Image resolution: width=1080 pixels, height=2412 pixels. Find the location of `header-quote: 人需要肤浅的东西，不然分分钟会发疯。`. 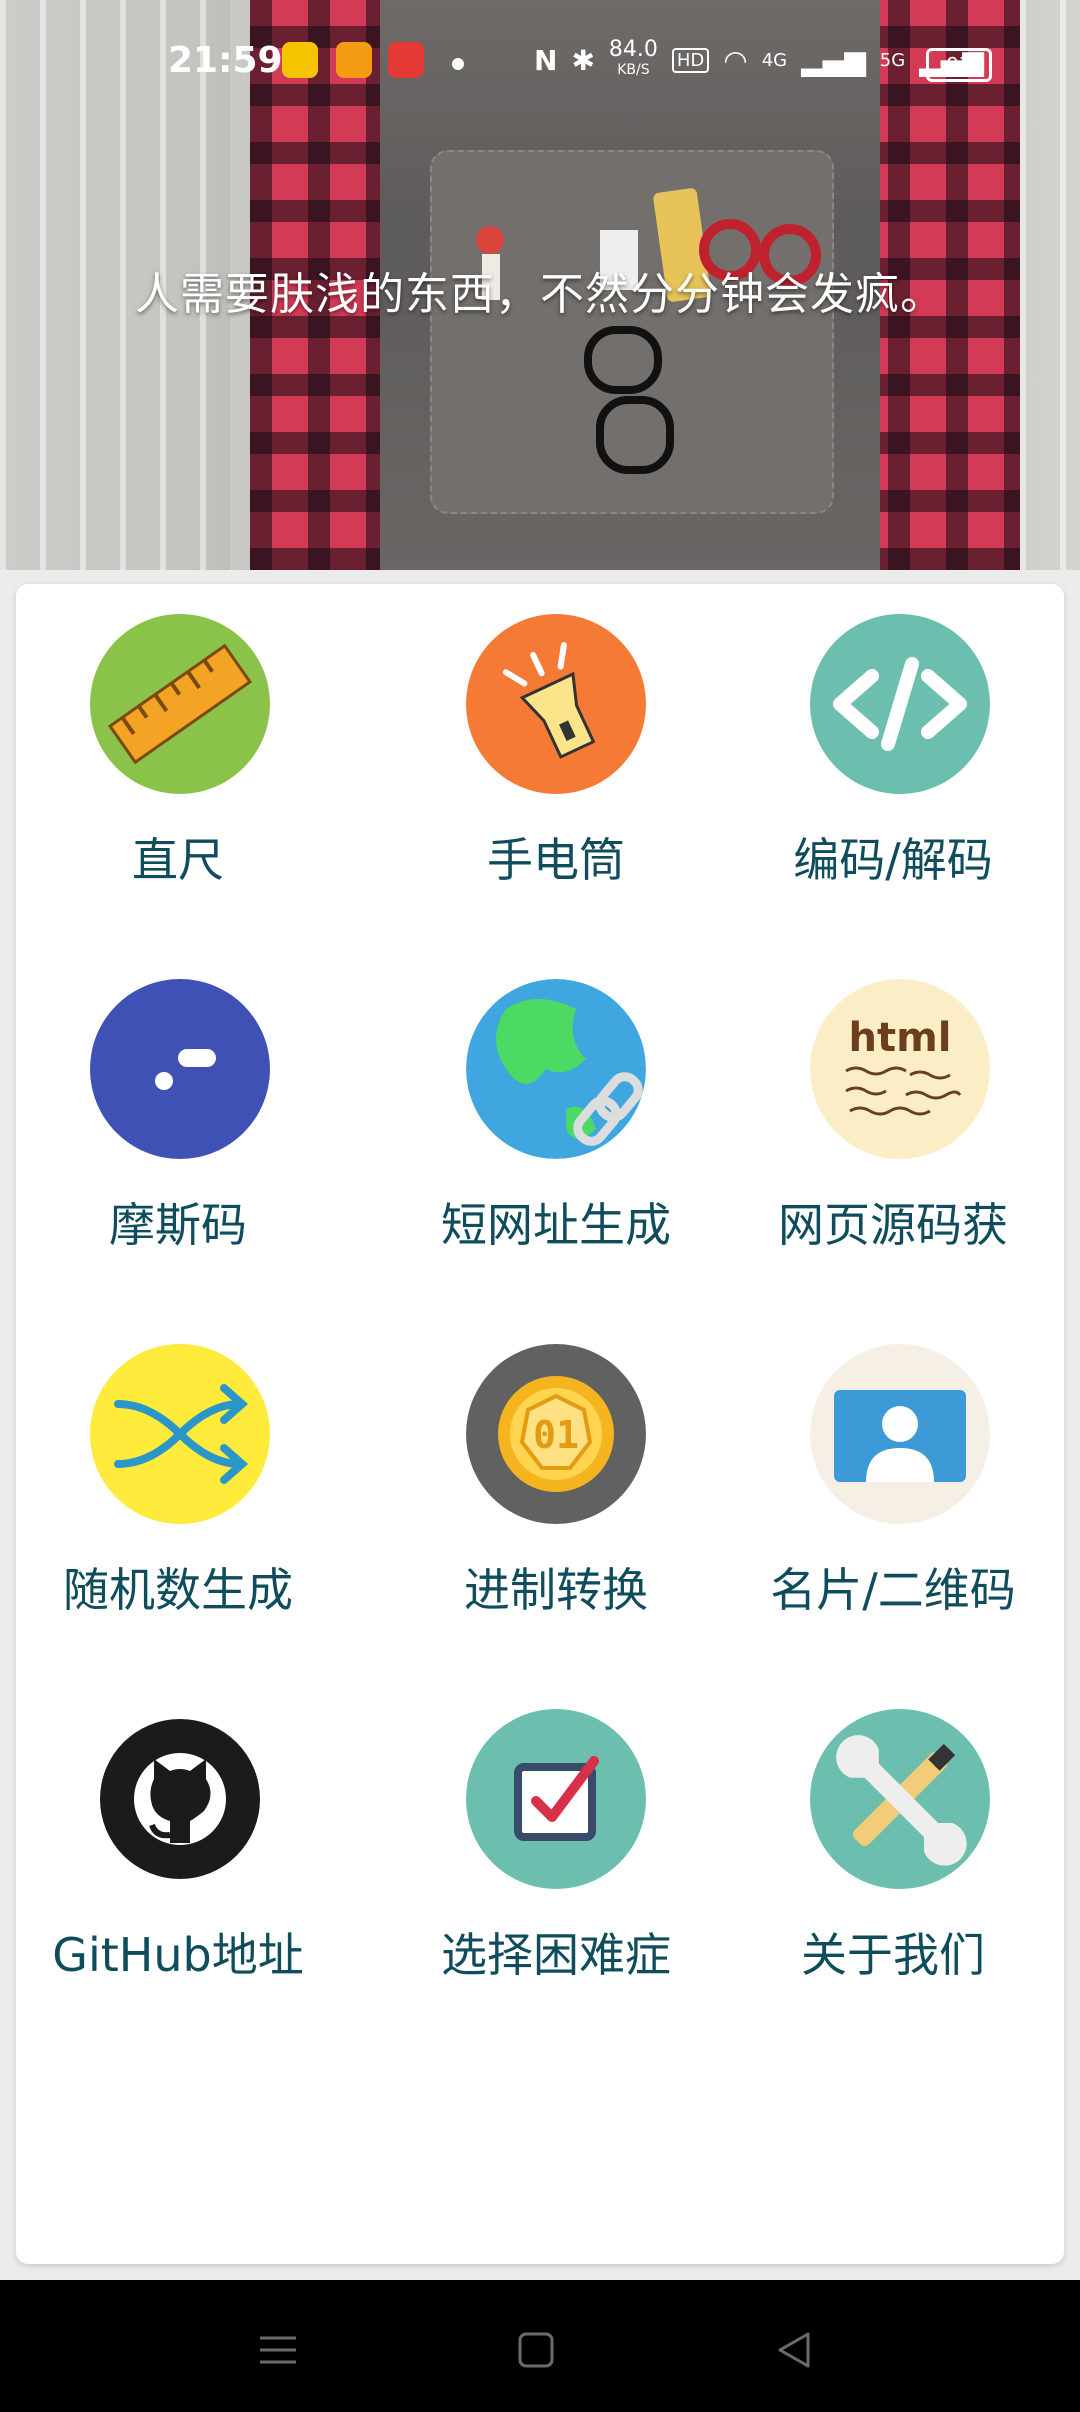

header-quote: 人需要肤浅的东西，不然分分钟会发疯。 is located at coordinates (540, 294).